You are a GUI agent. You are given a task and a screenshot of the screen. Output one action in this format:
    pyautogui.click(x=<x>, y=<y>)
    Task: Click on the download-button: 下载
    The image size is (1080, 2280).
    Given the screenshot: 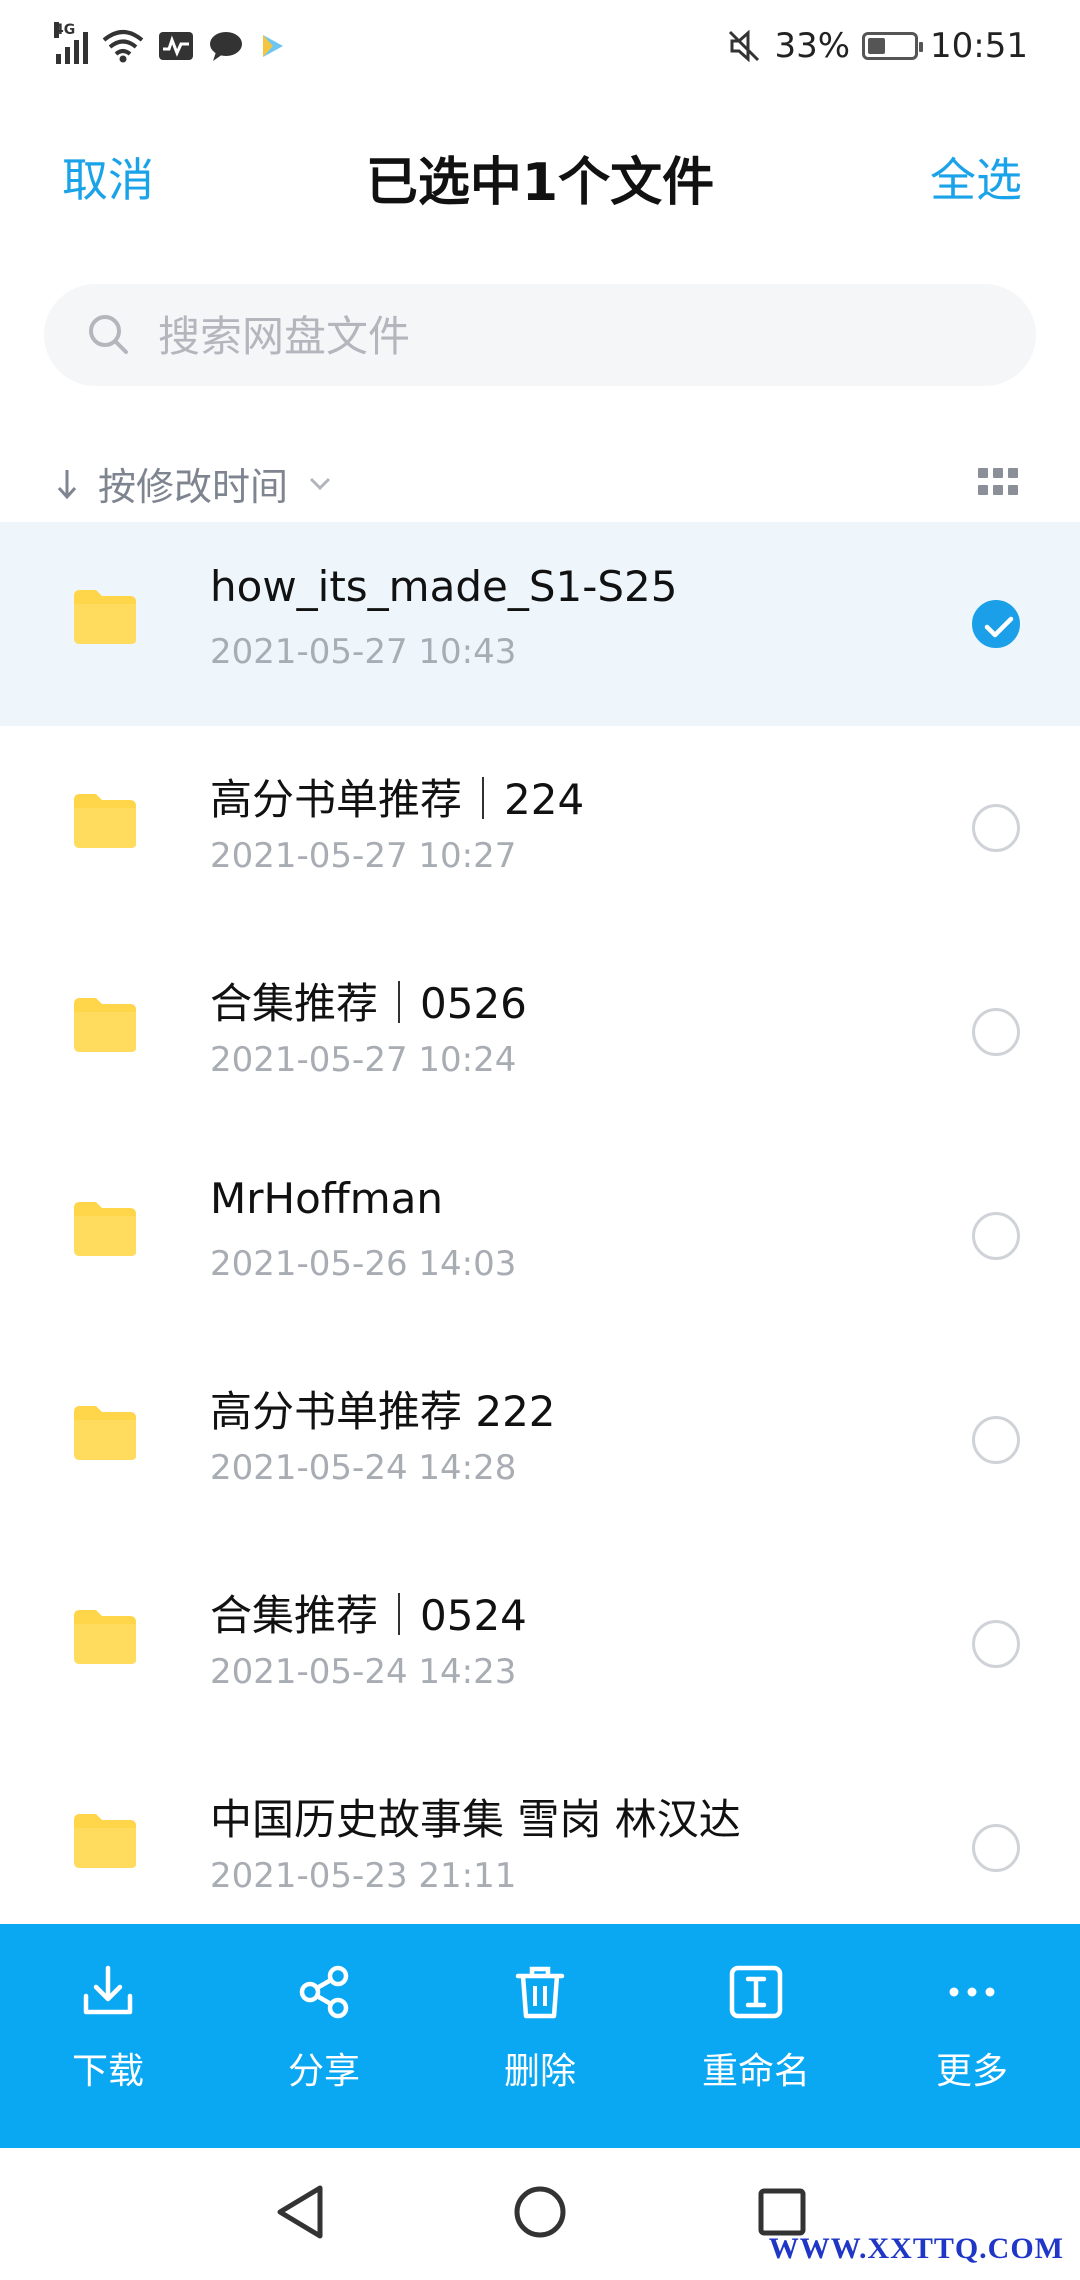 What is the action you would take?
    pyautogui.click(x=108, y=2036)
    